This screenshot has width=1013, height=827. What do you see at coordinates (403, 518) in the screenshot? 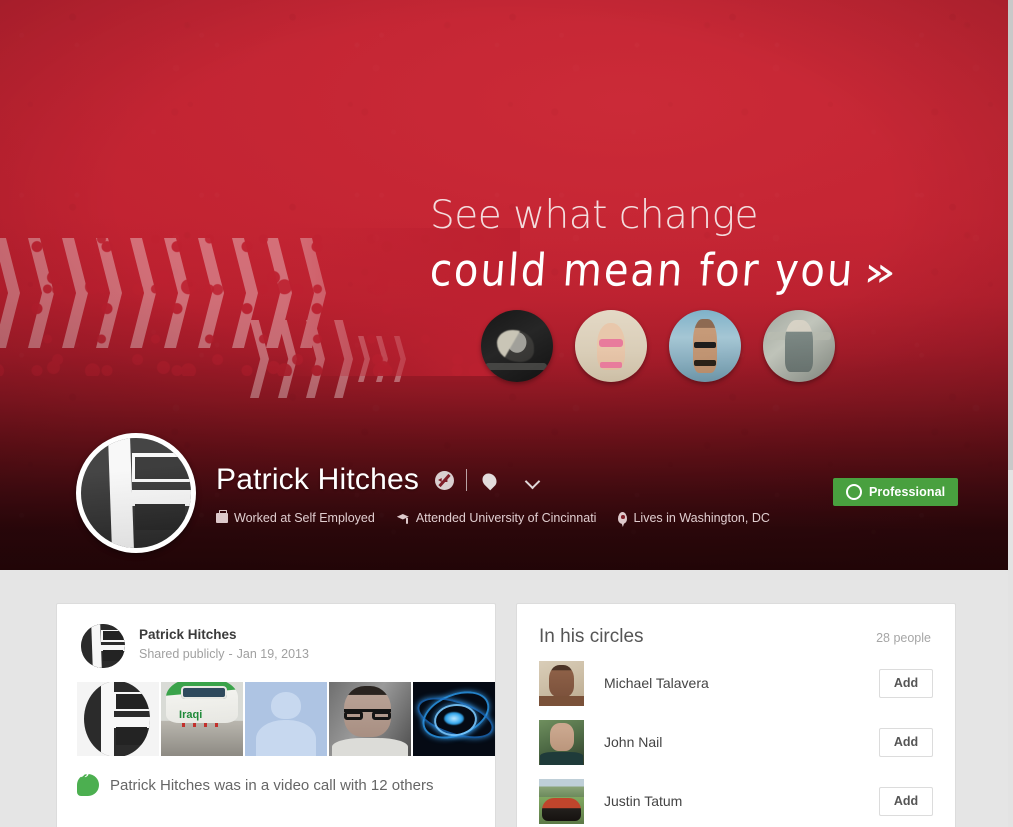
I see `school-icon` at bounding box center [403, 518].